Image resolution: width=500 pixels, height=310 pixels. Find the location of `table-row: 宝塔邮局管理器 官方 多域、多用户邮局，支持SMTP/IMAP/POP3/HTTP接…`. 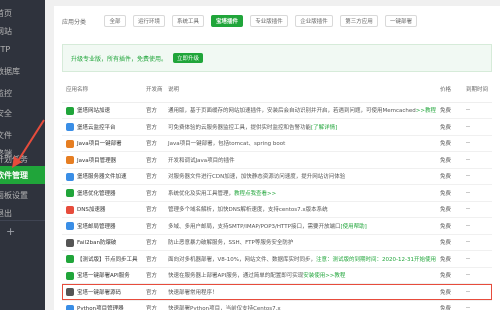

table-row: 宝塔邮局管理器 官方 多域、多用户邮局，支持SMTP/IMAP/POP3/HTTP接… is located at coordinates (277, 226).